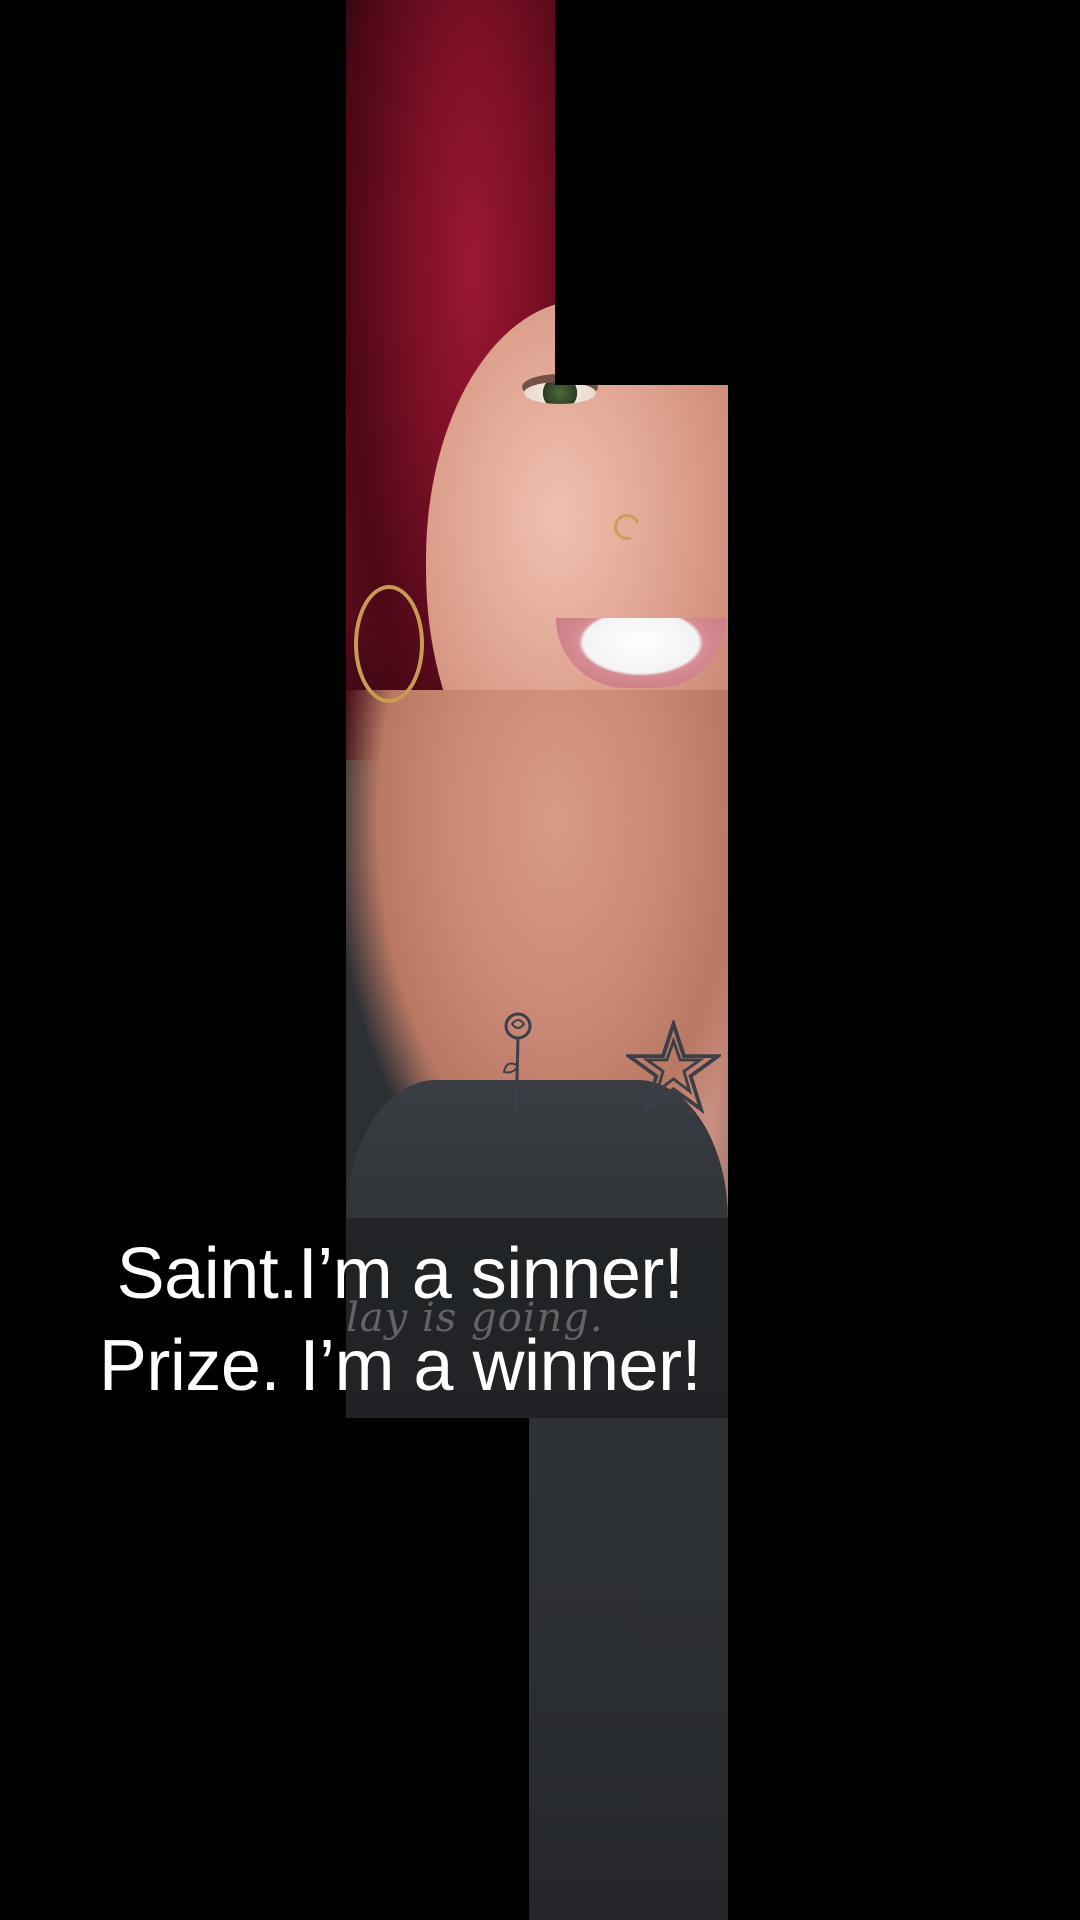 Image resolution: width=1080 pixels, height=1920 pixels. Describe the element at coordinates (389, 644) in the screenshot. I see `hoop-earring` at that location.